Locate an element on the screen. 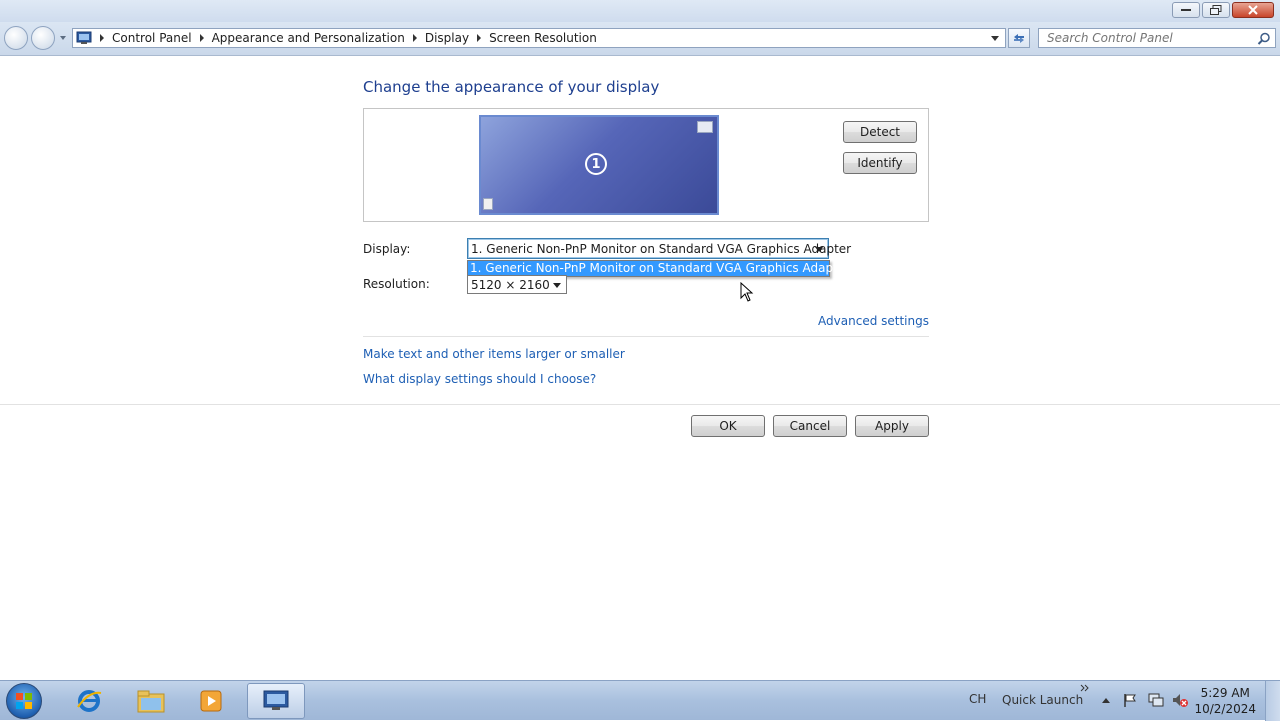 This screenshot has height=721, width=1280. search-input is located at coordinates (1152, 38).